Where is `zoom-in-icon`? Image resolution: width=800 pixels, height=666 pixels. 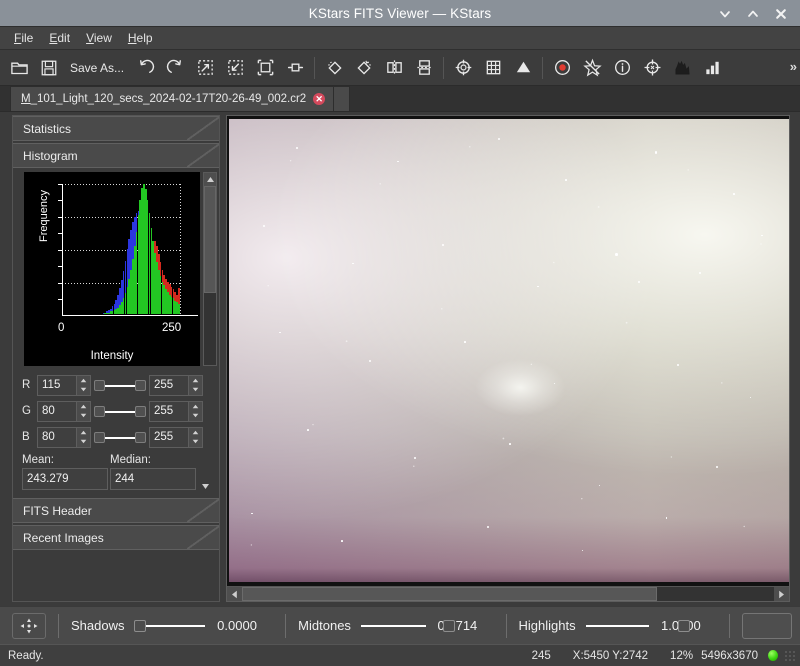
zoom-in-icon is located at coordinates (205, 68).